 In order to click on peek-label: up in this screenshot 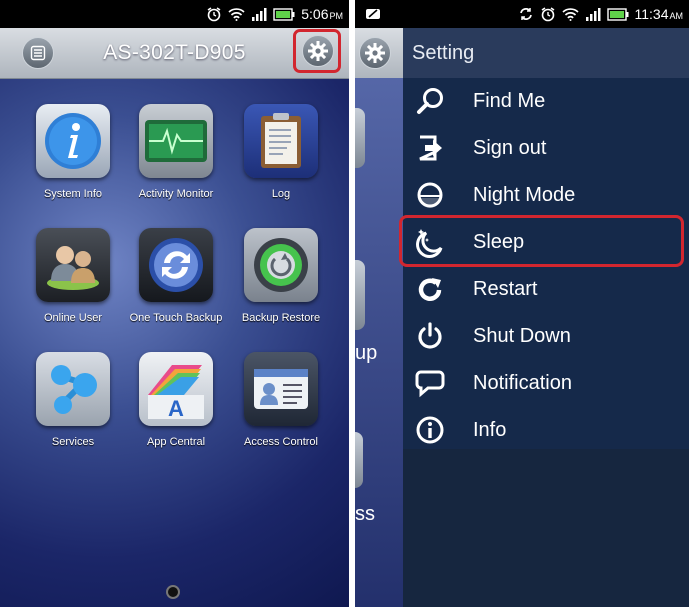, I will do `click(366, 353)`.